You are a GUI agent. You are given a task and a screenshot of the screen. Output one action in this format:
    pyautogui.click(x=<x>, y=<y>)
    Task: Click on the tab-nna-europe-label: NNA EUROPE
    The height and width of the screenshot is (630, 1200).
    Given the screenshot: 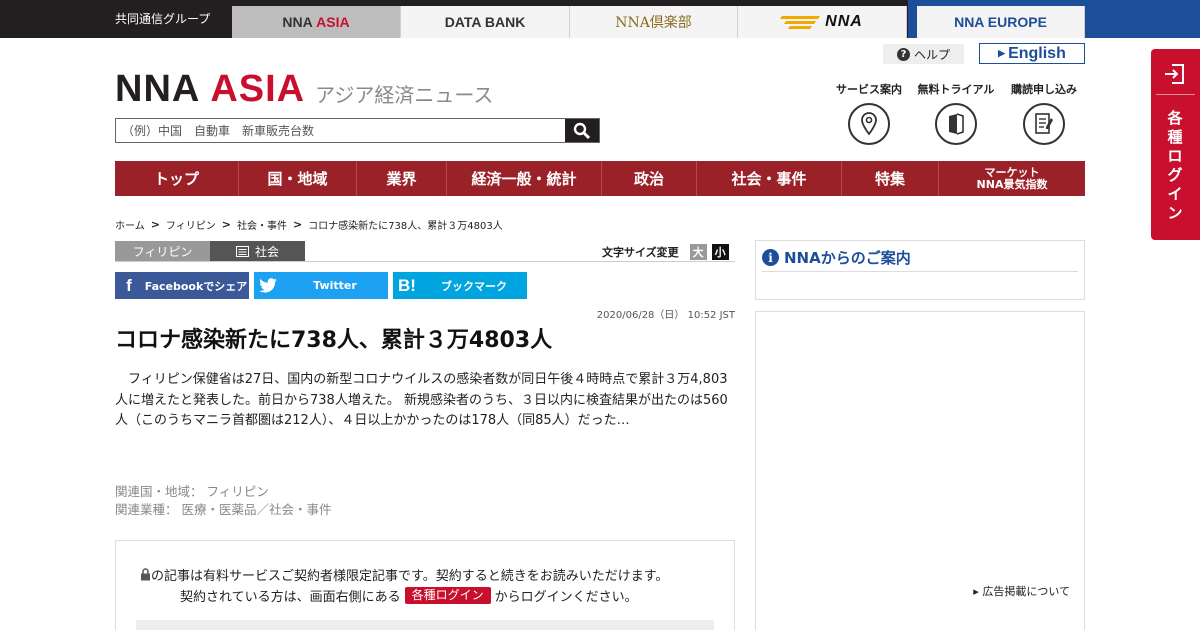 What is the action you would take?
    pyautogui.click(x=1000, y=22)
    